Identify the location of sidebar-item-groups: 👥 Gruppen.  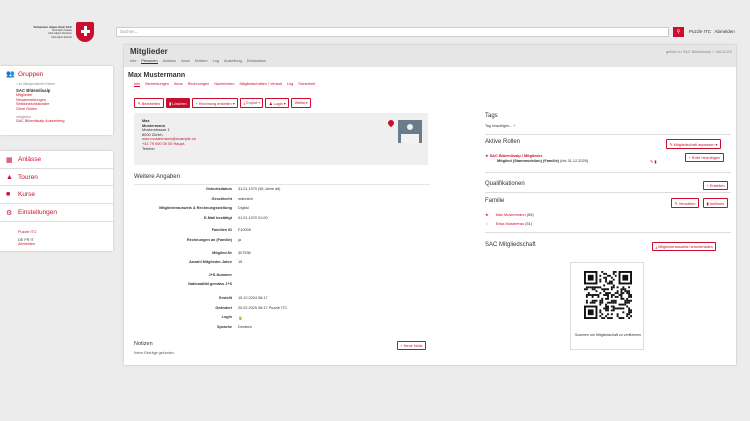
(56, 74).